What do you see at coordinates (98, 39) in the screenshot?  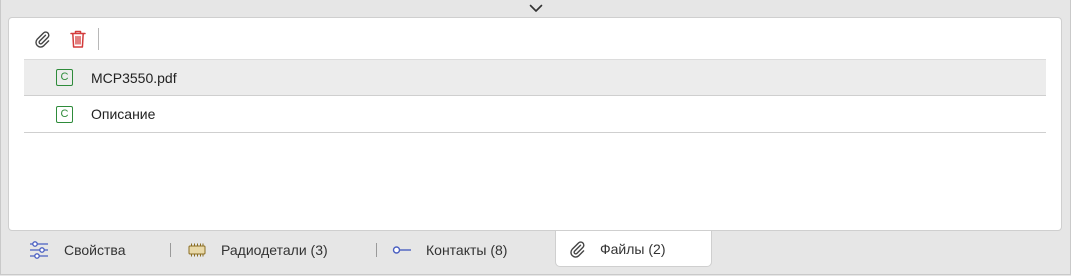 I see `toolbar-divider` at bounding box center [98, 39].